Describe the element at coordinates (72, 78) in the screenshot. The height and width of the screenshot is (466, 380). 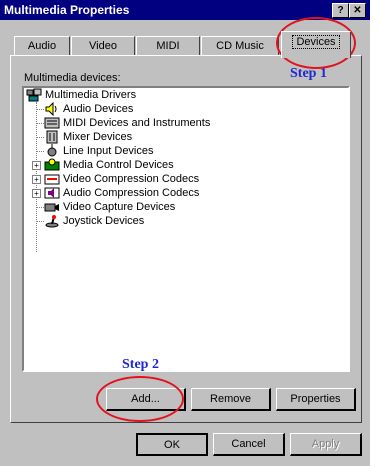
I see `multimedia-devices-label: Multimedia devices:` at that location.